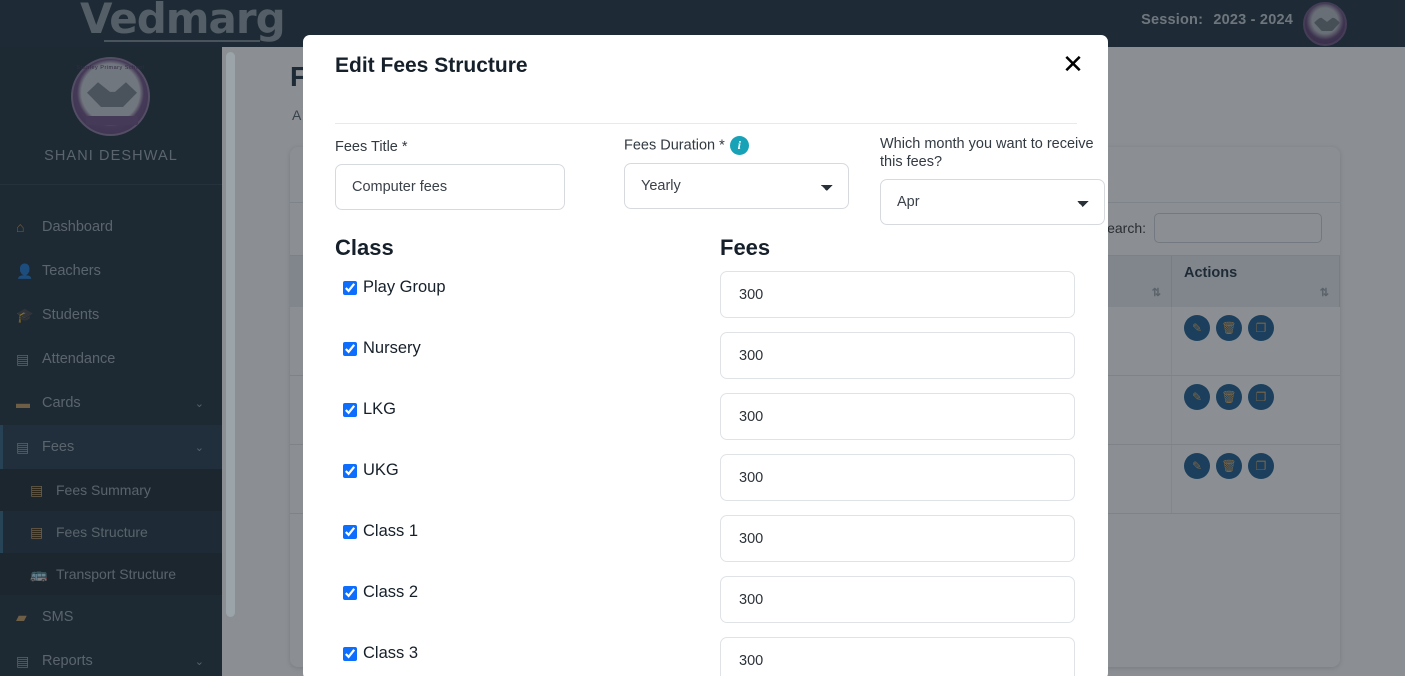 The width and height of the screenshot is (1405, 676). Describe the element at coordinates (527, 527) in the screenshot. I see `class-checkbox-cell: Class 1` at that location.